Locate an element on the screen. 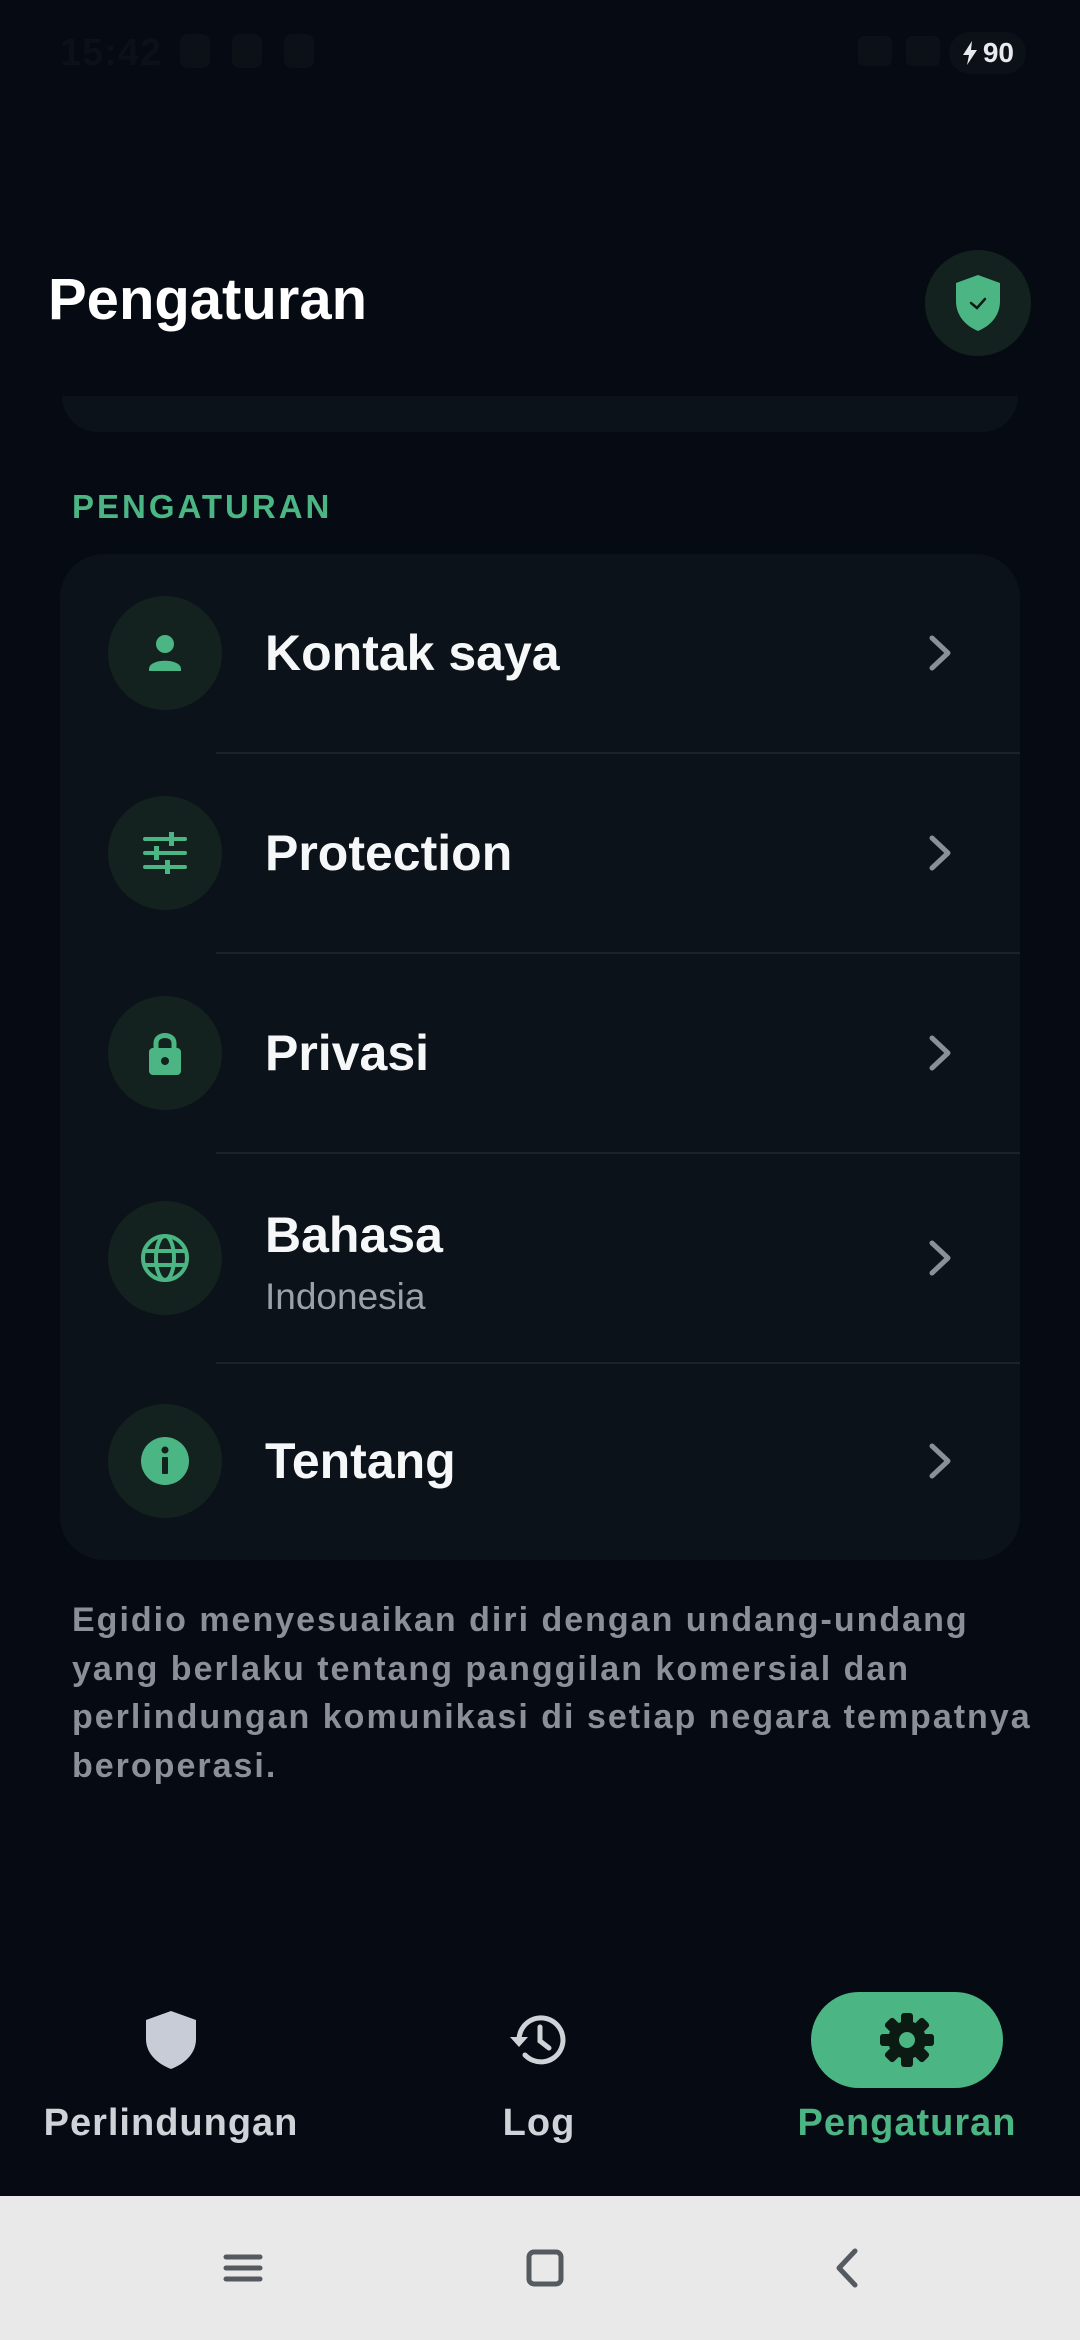 The image size is (1080, 2340). settings-item-label: Protection is located at coordinates (389, 853).